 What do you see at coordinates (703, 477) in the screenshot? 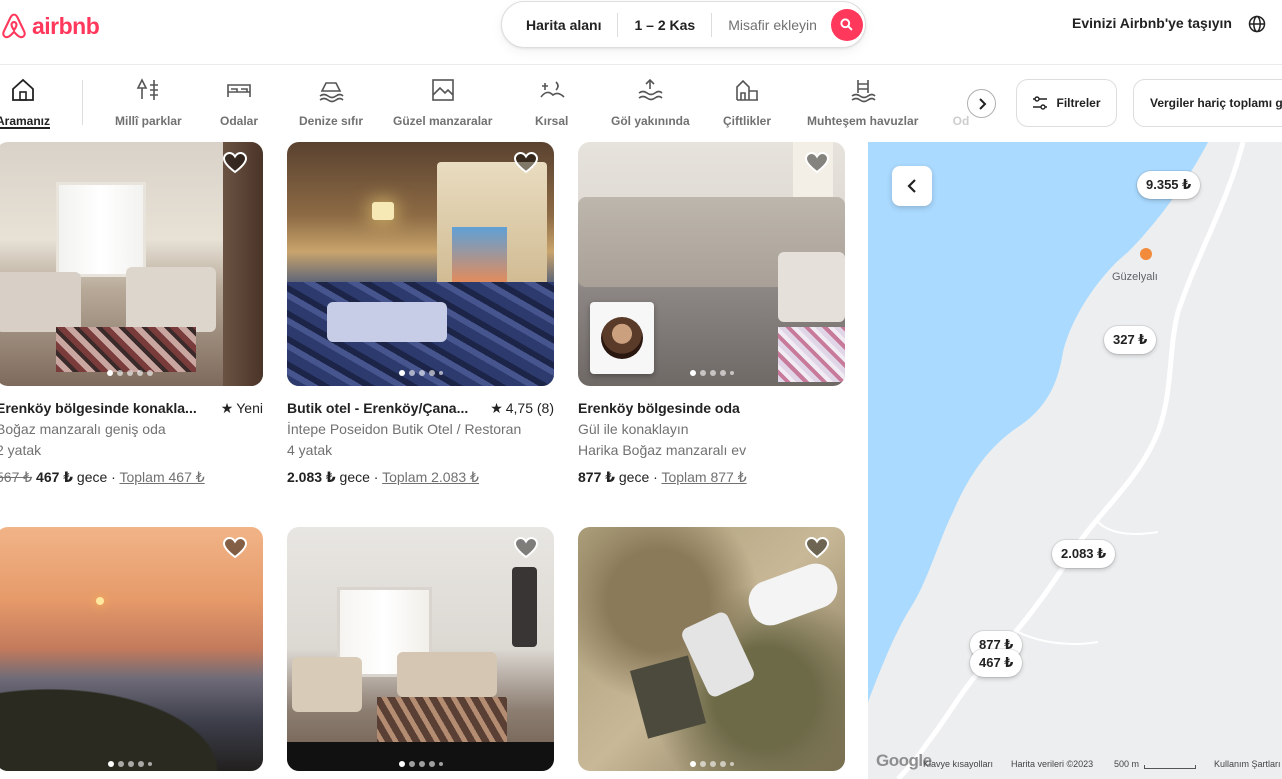
I see `price-total: Toplam 877 ₺` at bounding box center [703, 477].